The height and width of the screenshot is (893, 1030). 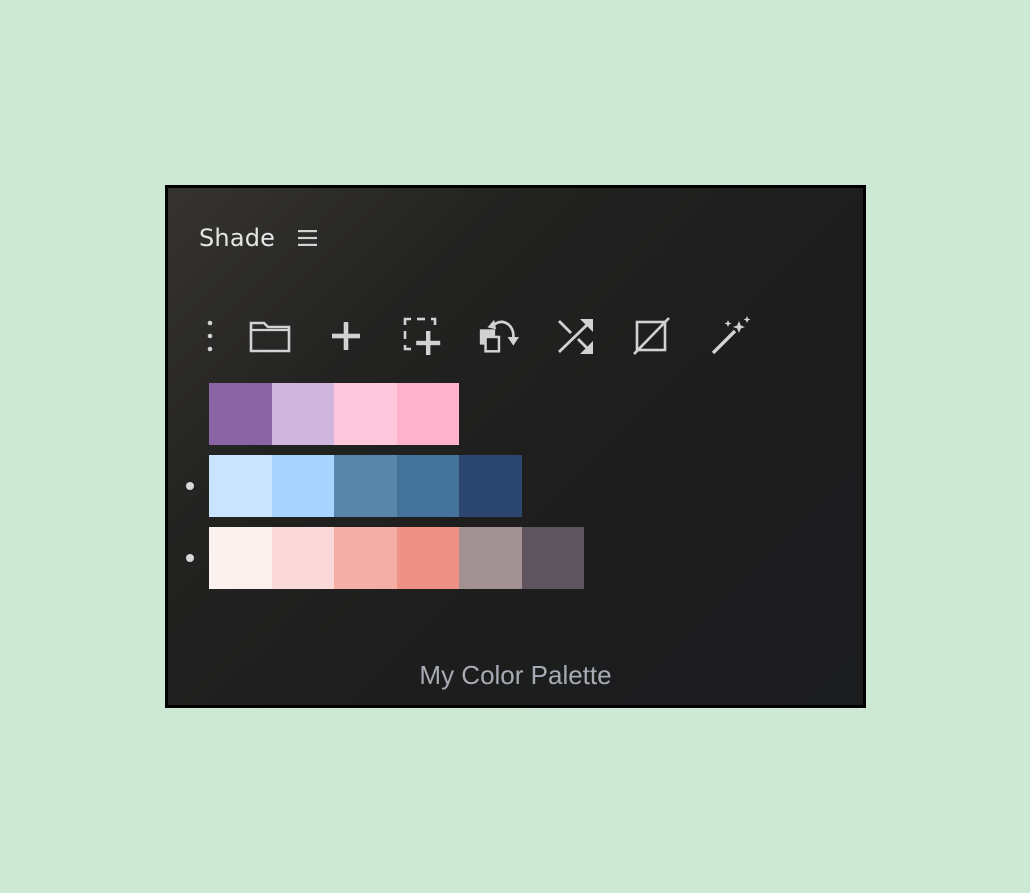 I want to click on swap-colors-icon, so click(x=499, y=336).